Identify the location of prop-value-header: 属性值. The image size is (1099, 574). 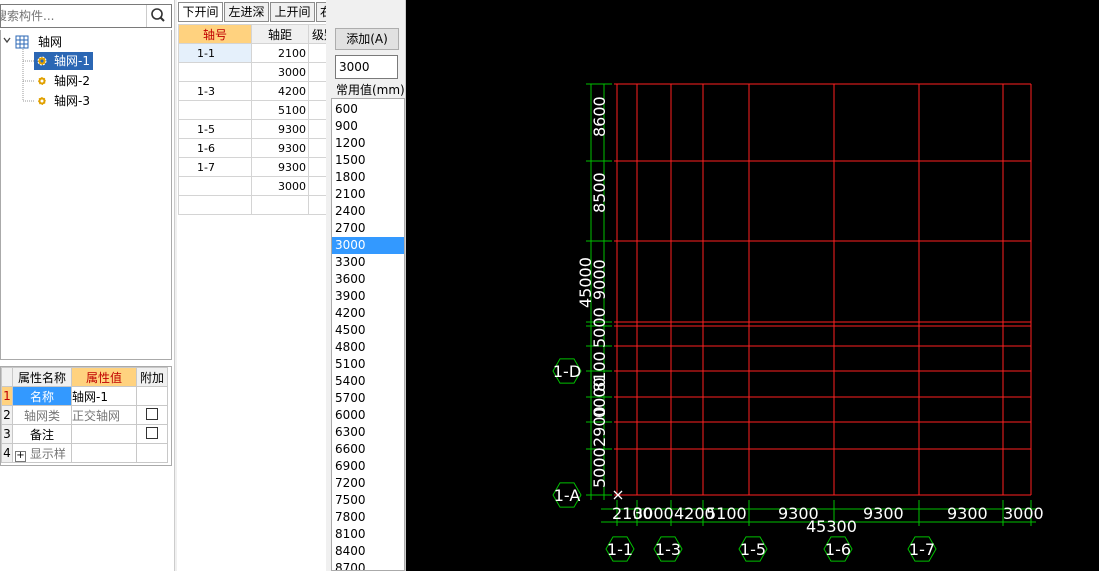
(104, 377).